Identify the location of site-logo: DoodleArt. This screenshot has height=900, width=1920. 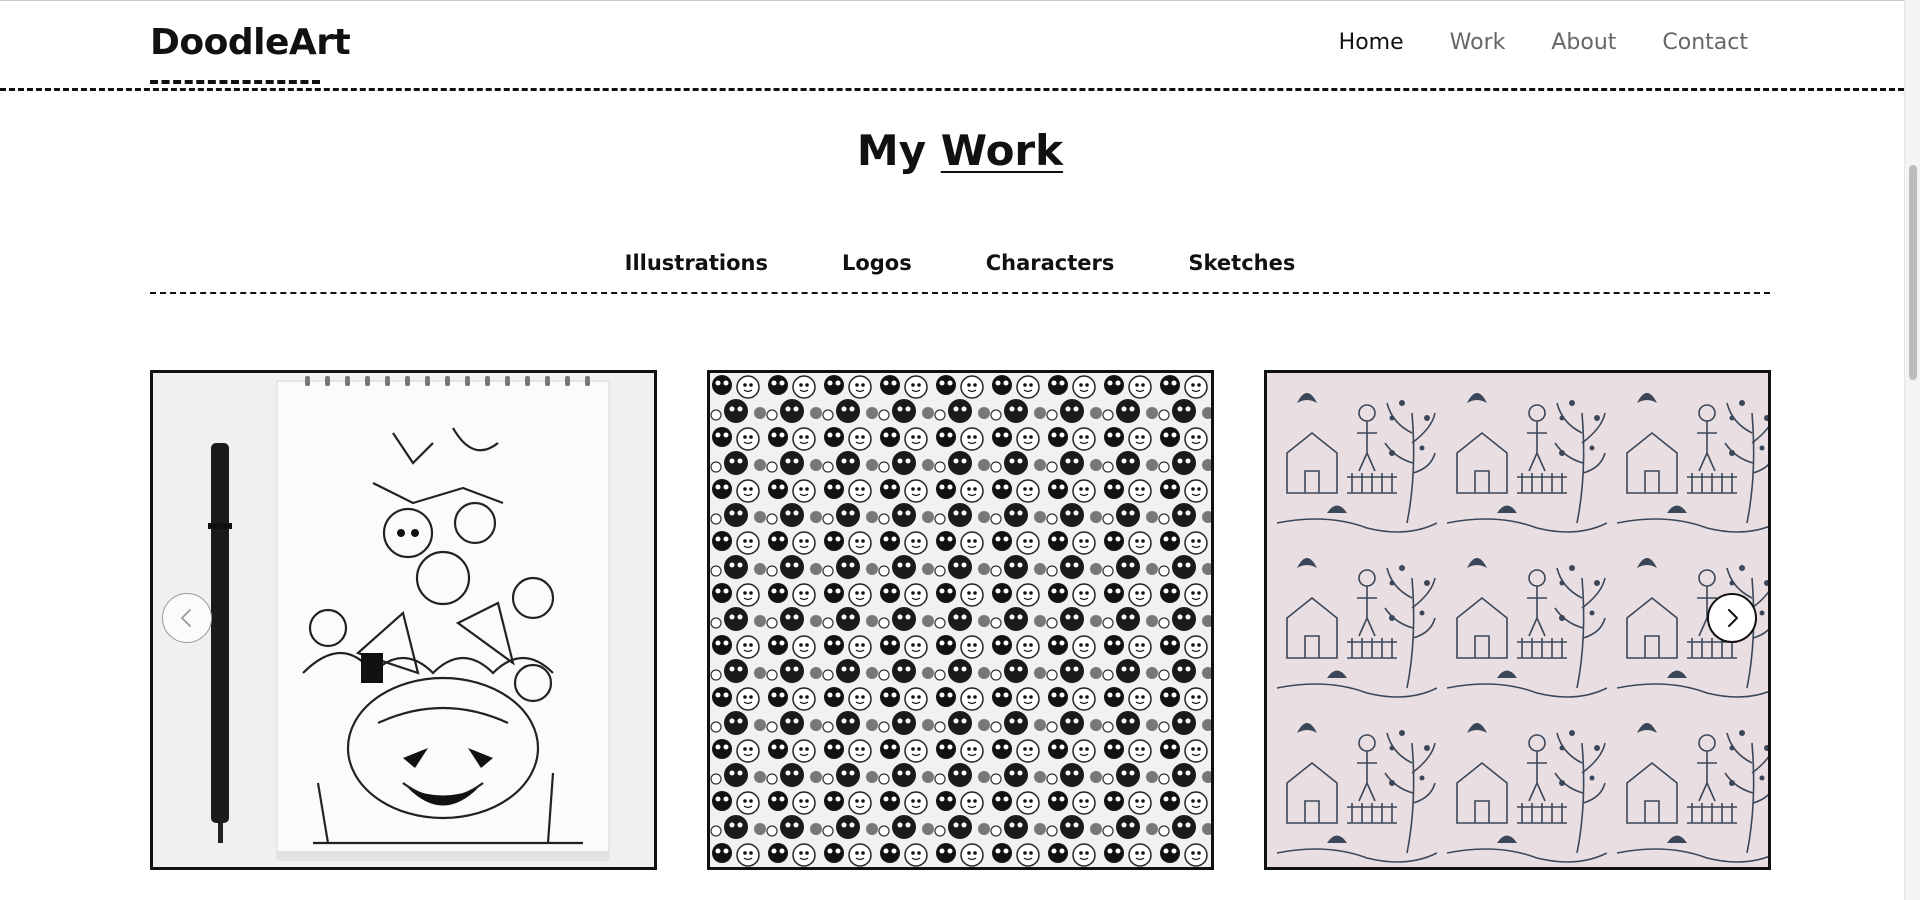
(250, 42).